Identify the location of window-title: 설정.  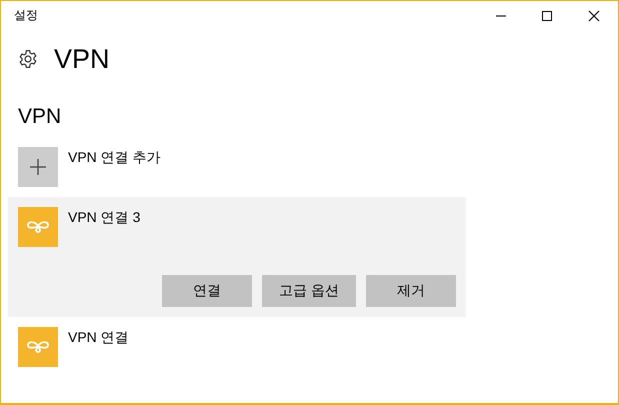
(26, 15).